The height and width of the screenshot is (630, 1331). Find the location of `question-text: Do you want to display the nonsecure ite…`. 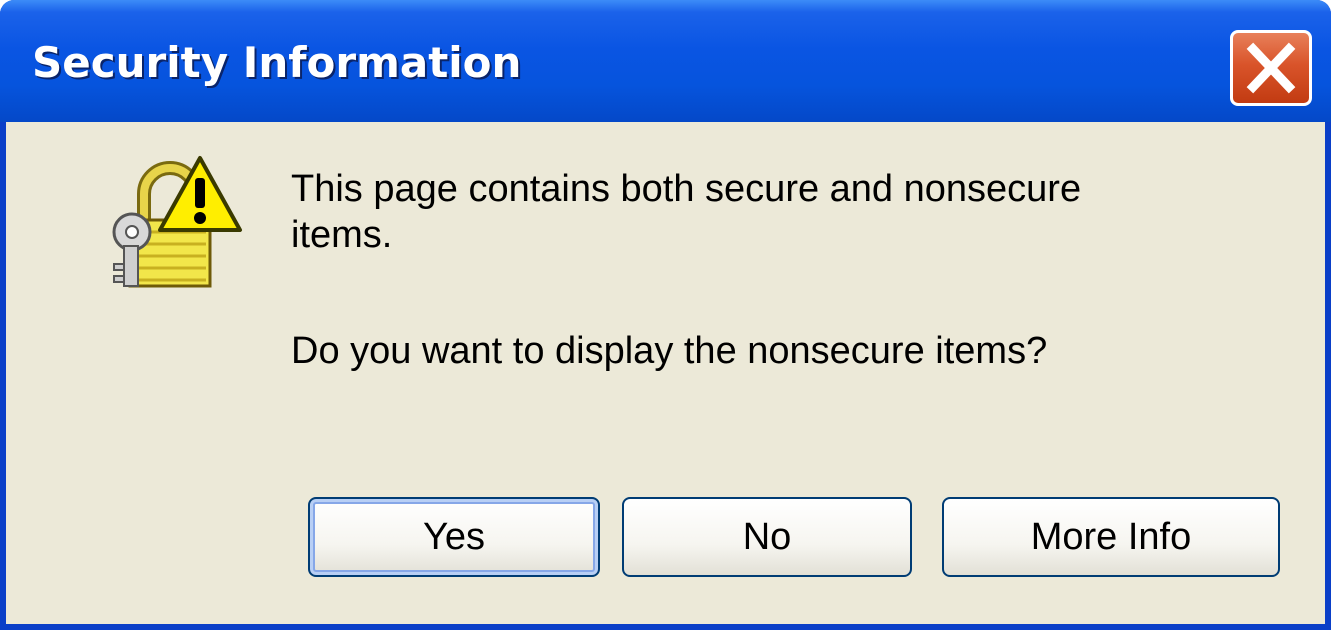

question-text: Do you want to display the nonsecure ite… is located at coordinates (669, 351).